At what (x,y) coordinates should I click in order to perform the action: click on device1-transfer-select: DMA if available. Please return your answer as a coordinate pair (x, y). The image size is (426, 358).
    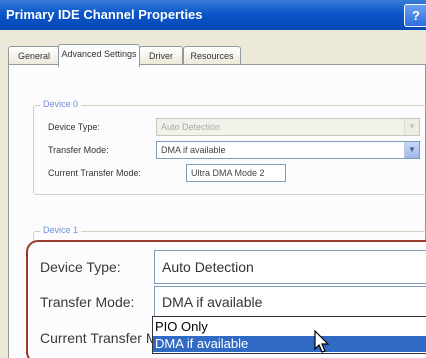
    Looking at the image, I should click on (290, 302).